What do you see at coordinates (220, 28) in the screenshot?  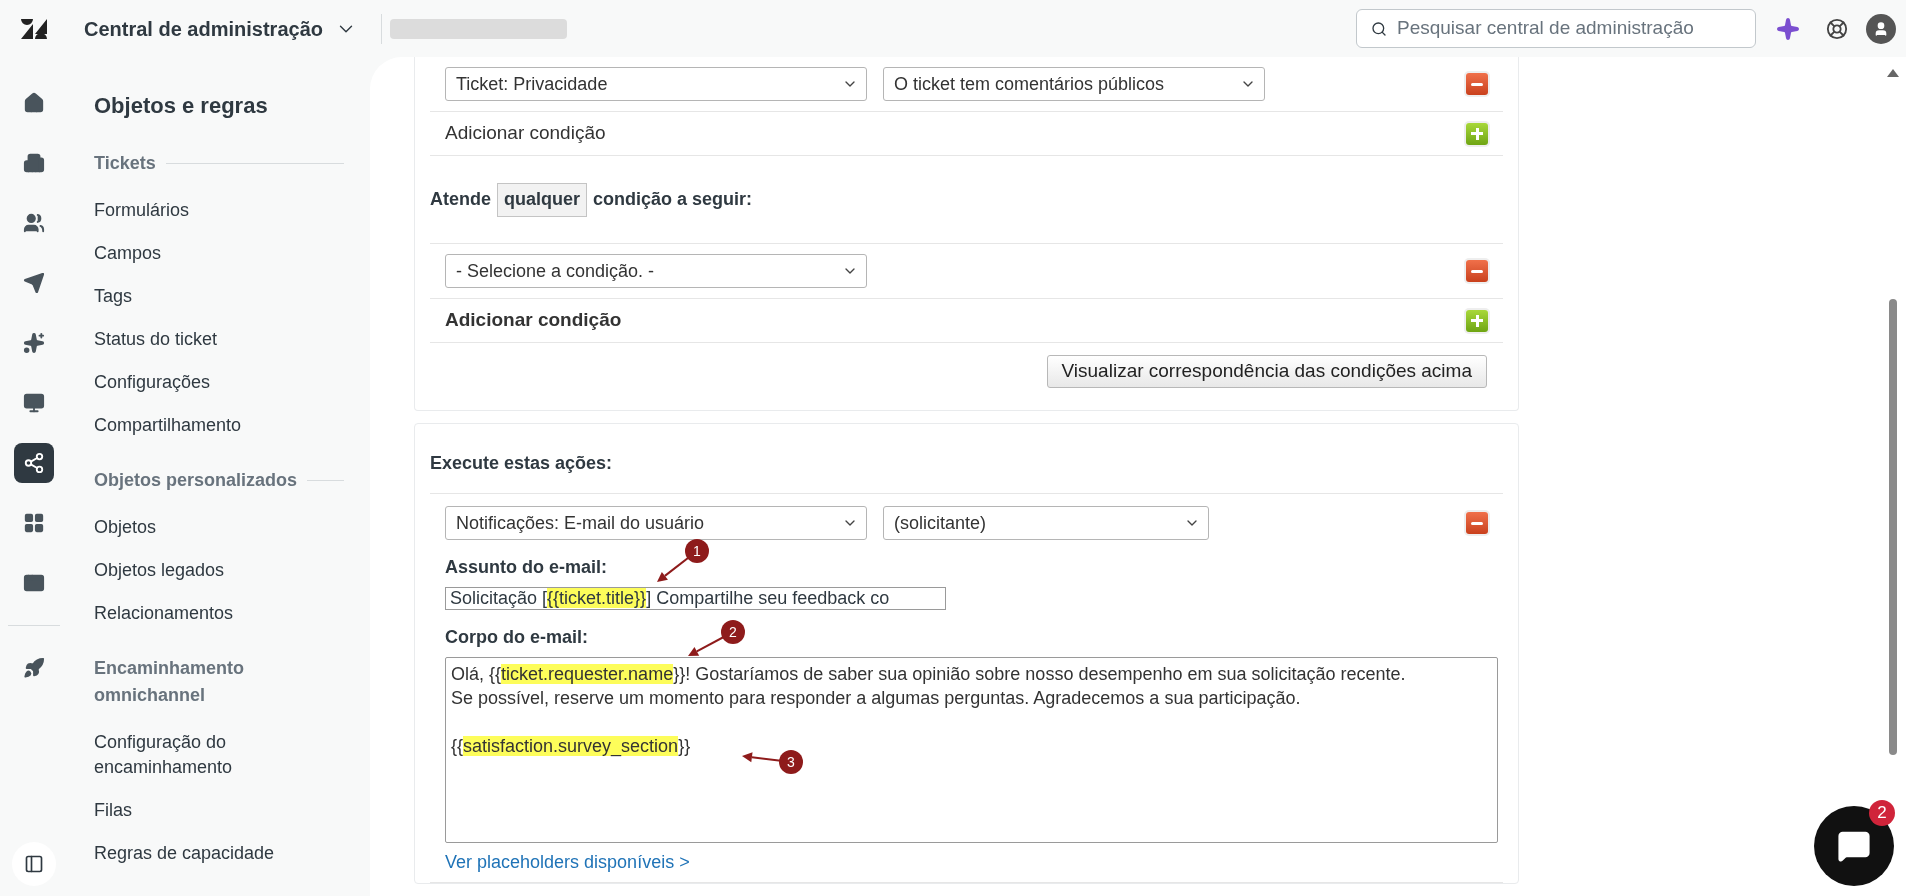 I see `product-switcher: Central de administração` at bounding box center [220, 28].